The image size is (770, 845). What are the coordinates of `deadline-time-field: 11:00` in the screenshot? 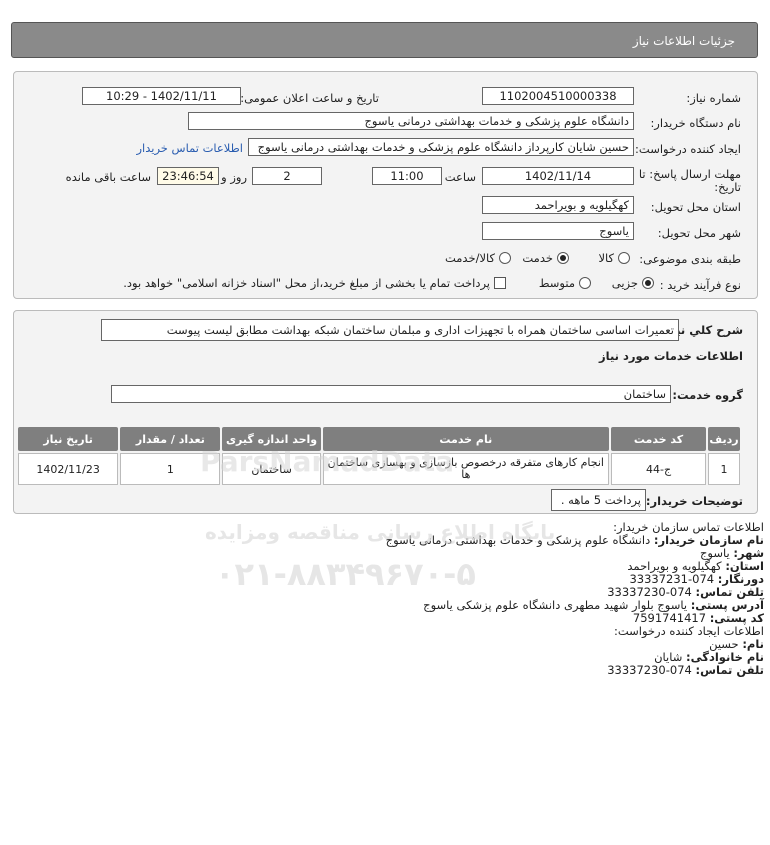 It's located at (407, 176).